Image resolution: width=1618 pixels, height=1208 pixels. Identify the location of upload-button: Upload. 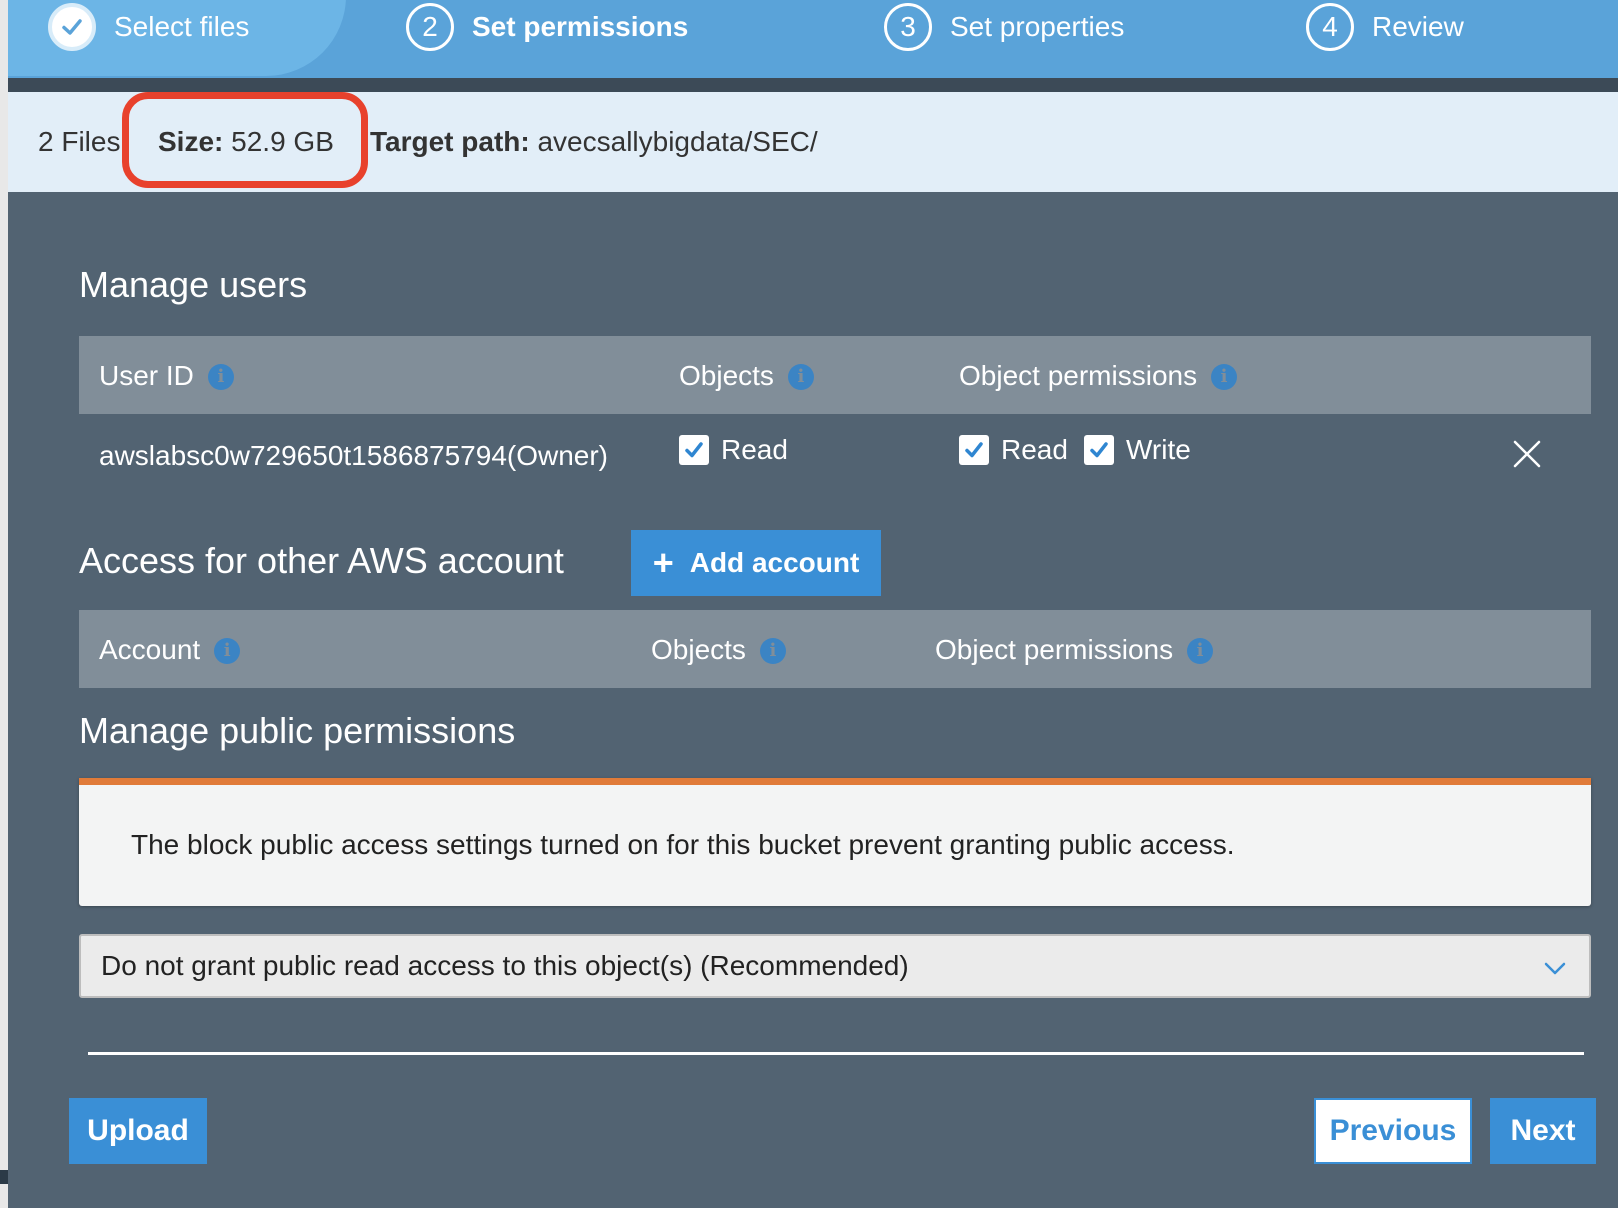
(138, 1131).